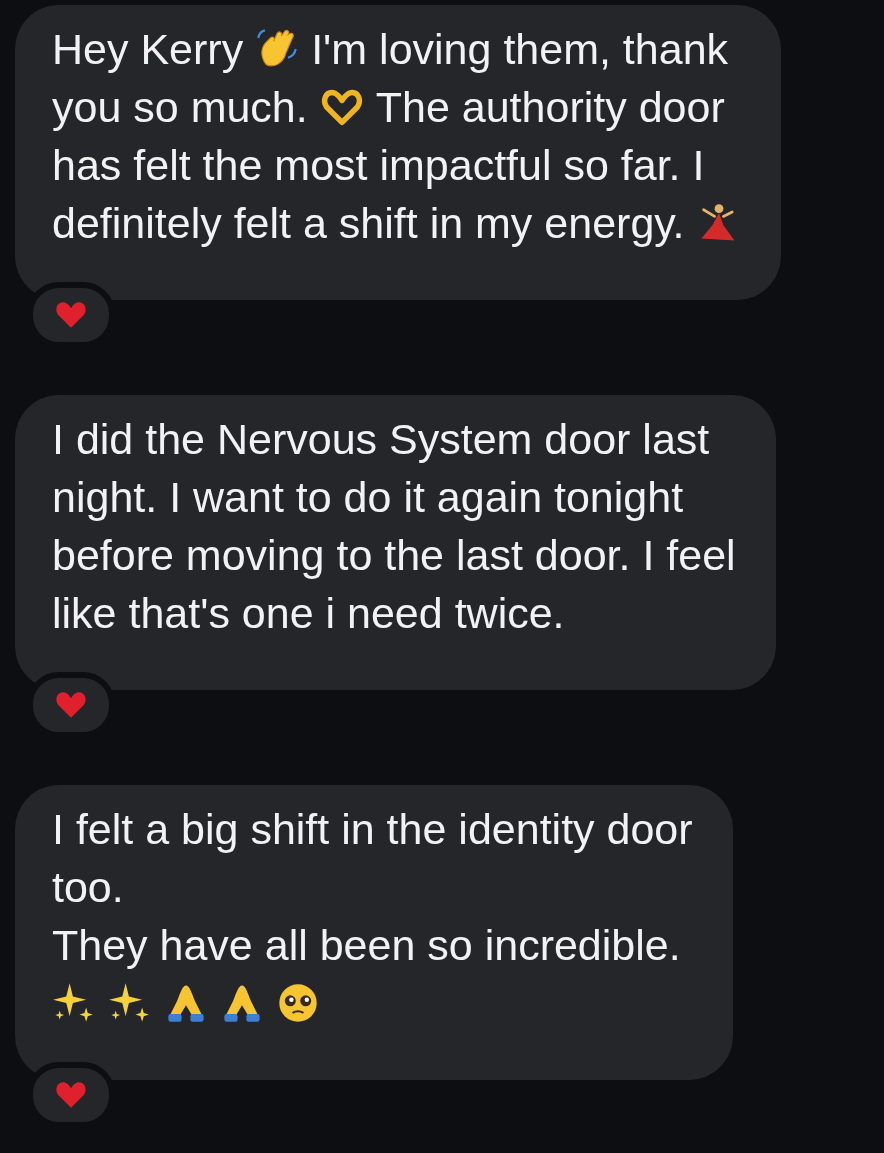  What do you see at coordinates (88, 887) in the screenshot?
I see `message-text: too.` at bounding box center [88, 887].